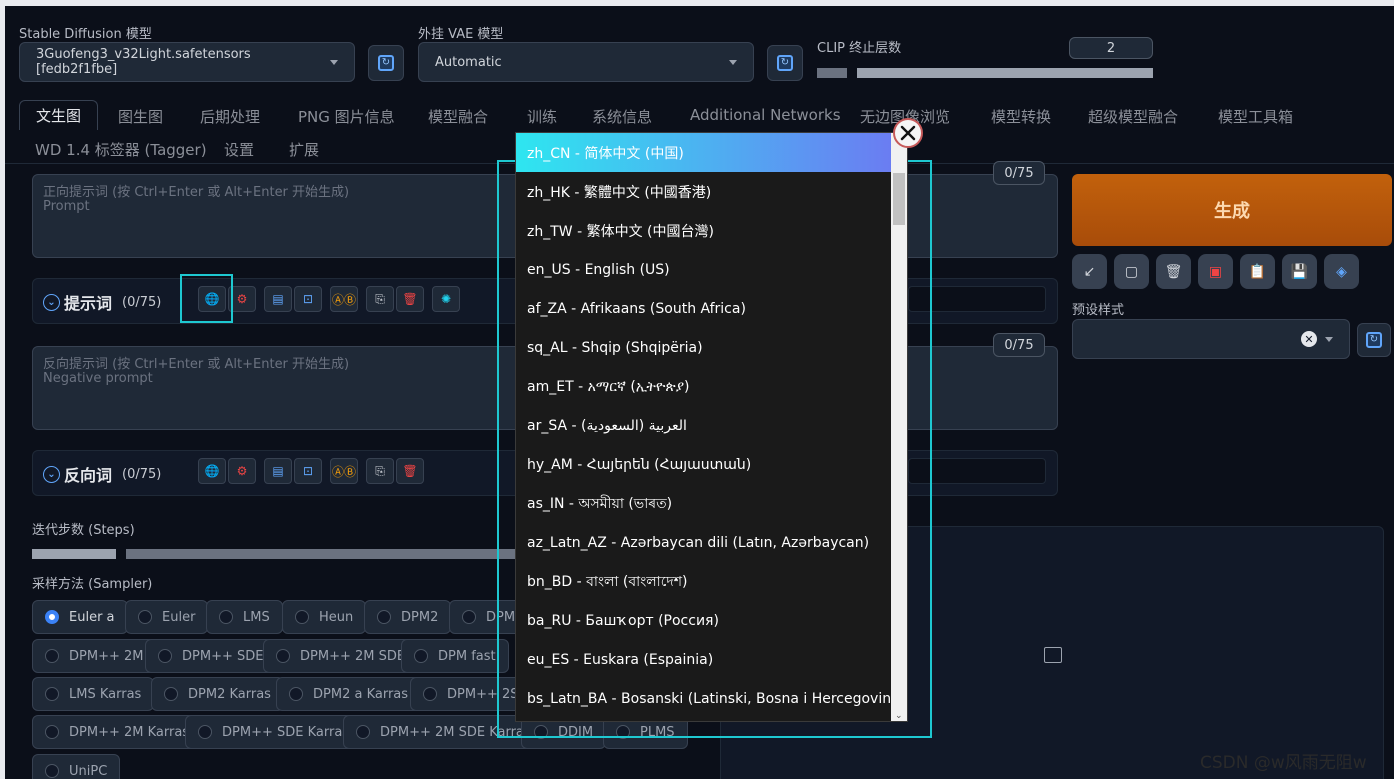  What do you see at coordinates (704, 347) in the screenshot?
I see `language-option: sq_AL - Shqip (Shqipëria)` at bounding box center [704, 347].